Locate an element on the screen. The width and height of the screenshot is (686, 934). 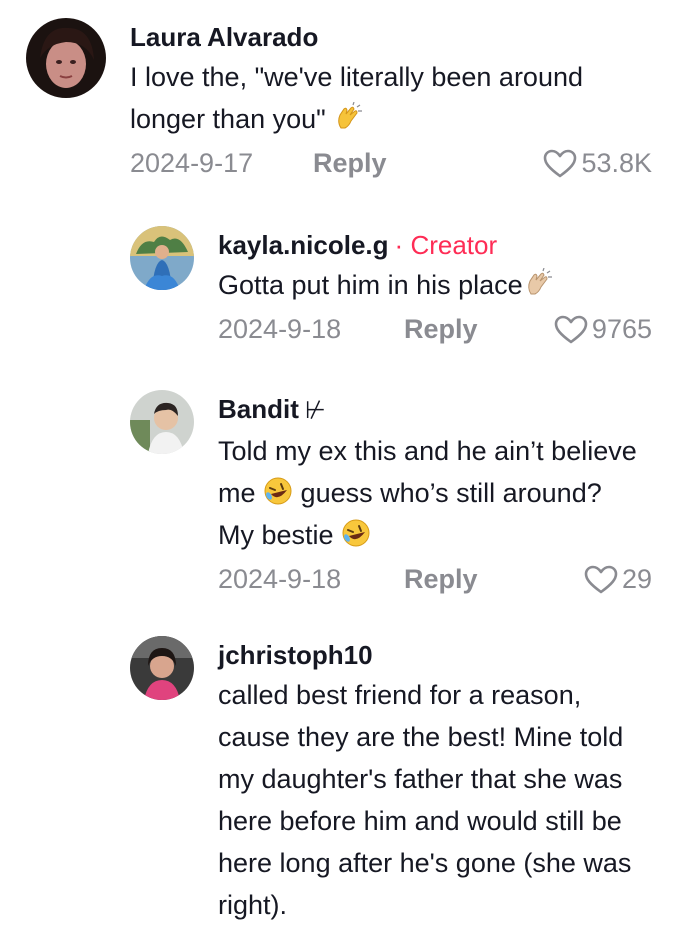
username-row: kayla.nicole.g · Creator is located at coordinates (438, 245).